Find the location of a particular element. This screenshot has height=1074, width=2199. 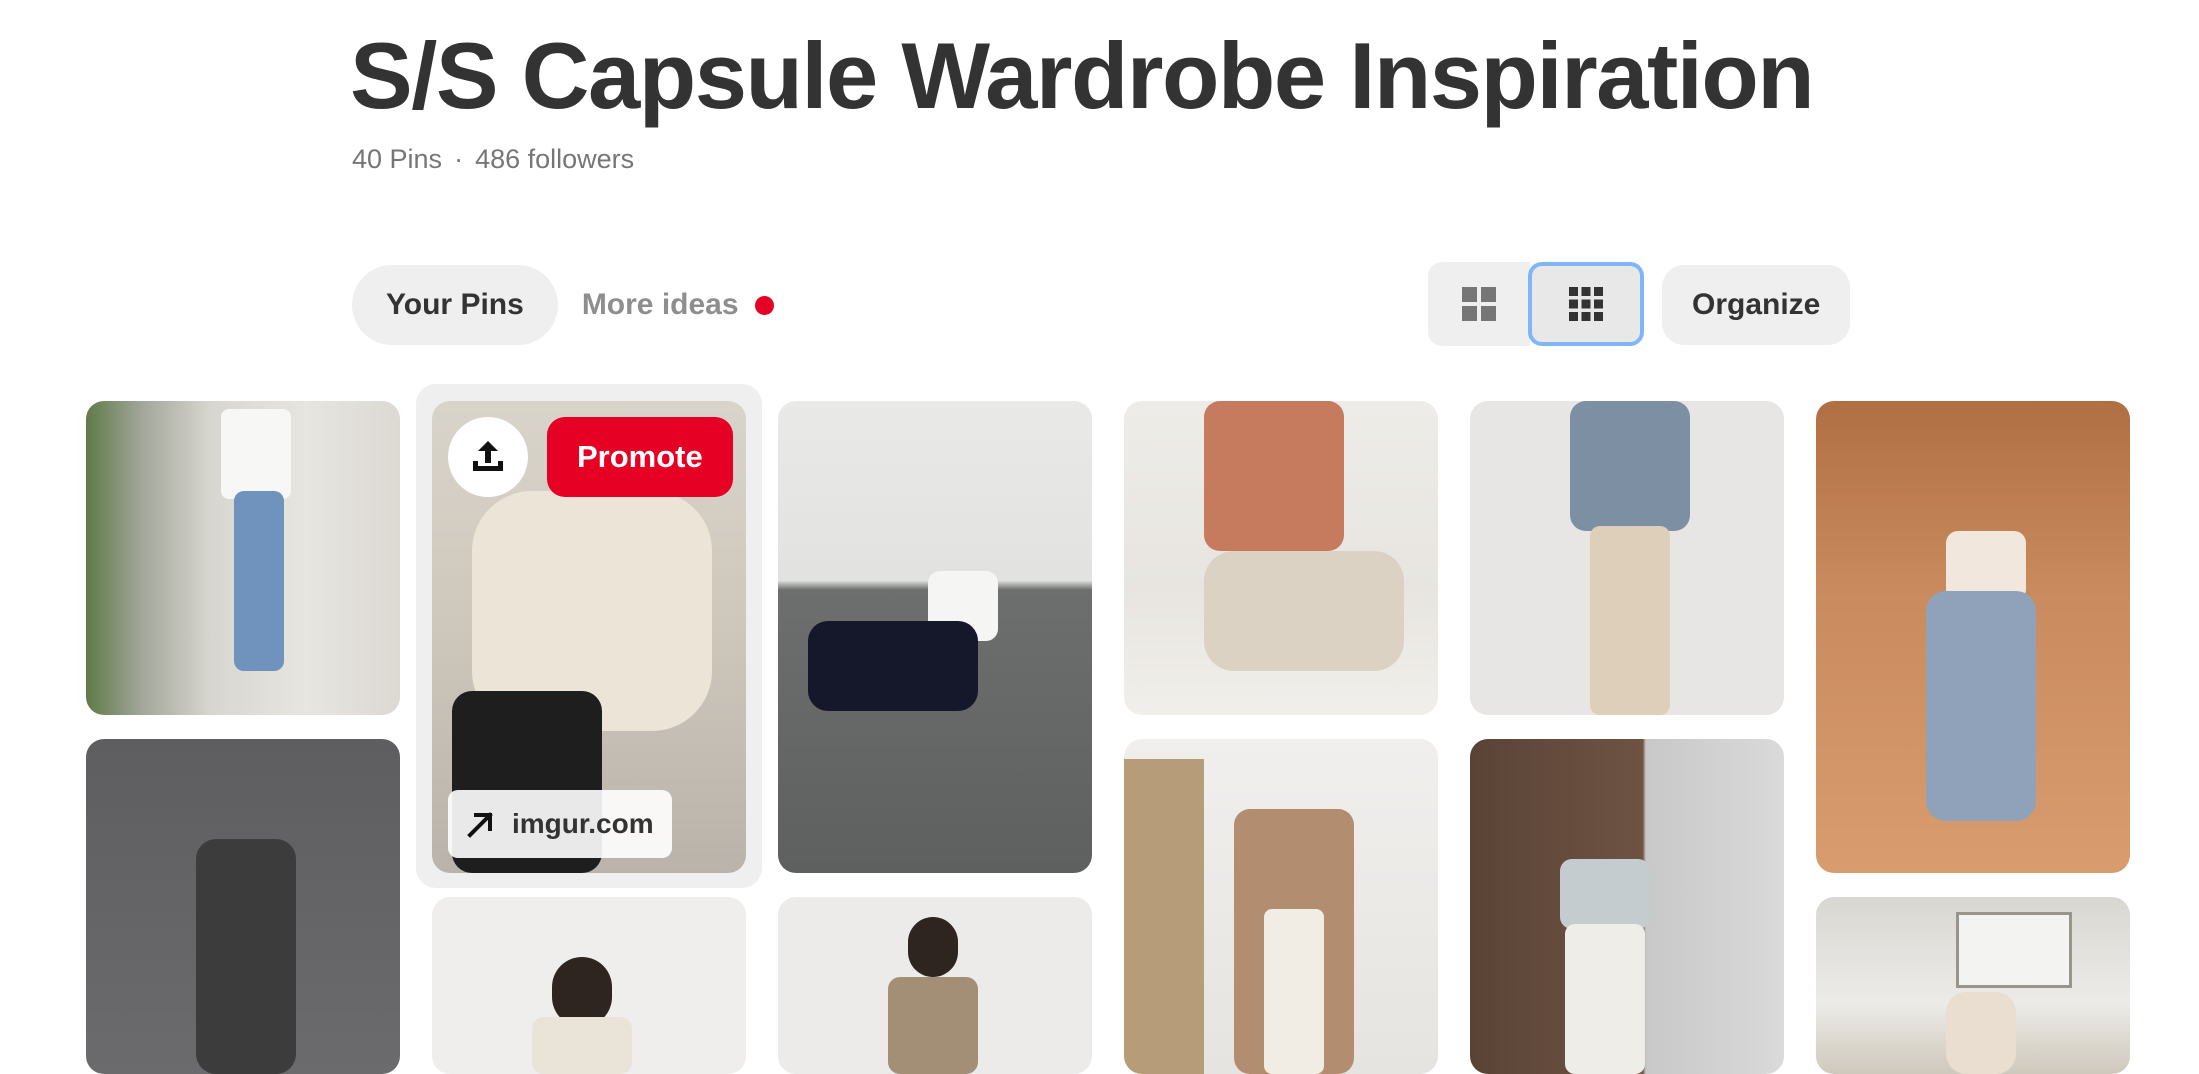

compact-view-button is located at coordinates (1586, 304).